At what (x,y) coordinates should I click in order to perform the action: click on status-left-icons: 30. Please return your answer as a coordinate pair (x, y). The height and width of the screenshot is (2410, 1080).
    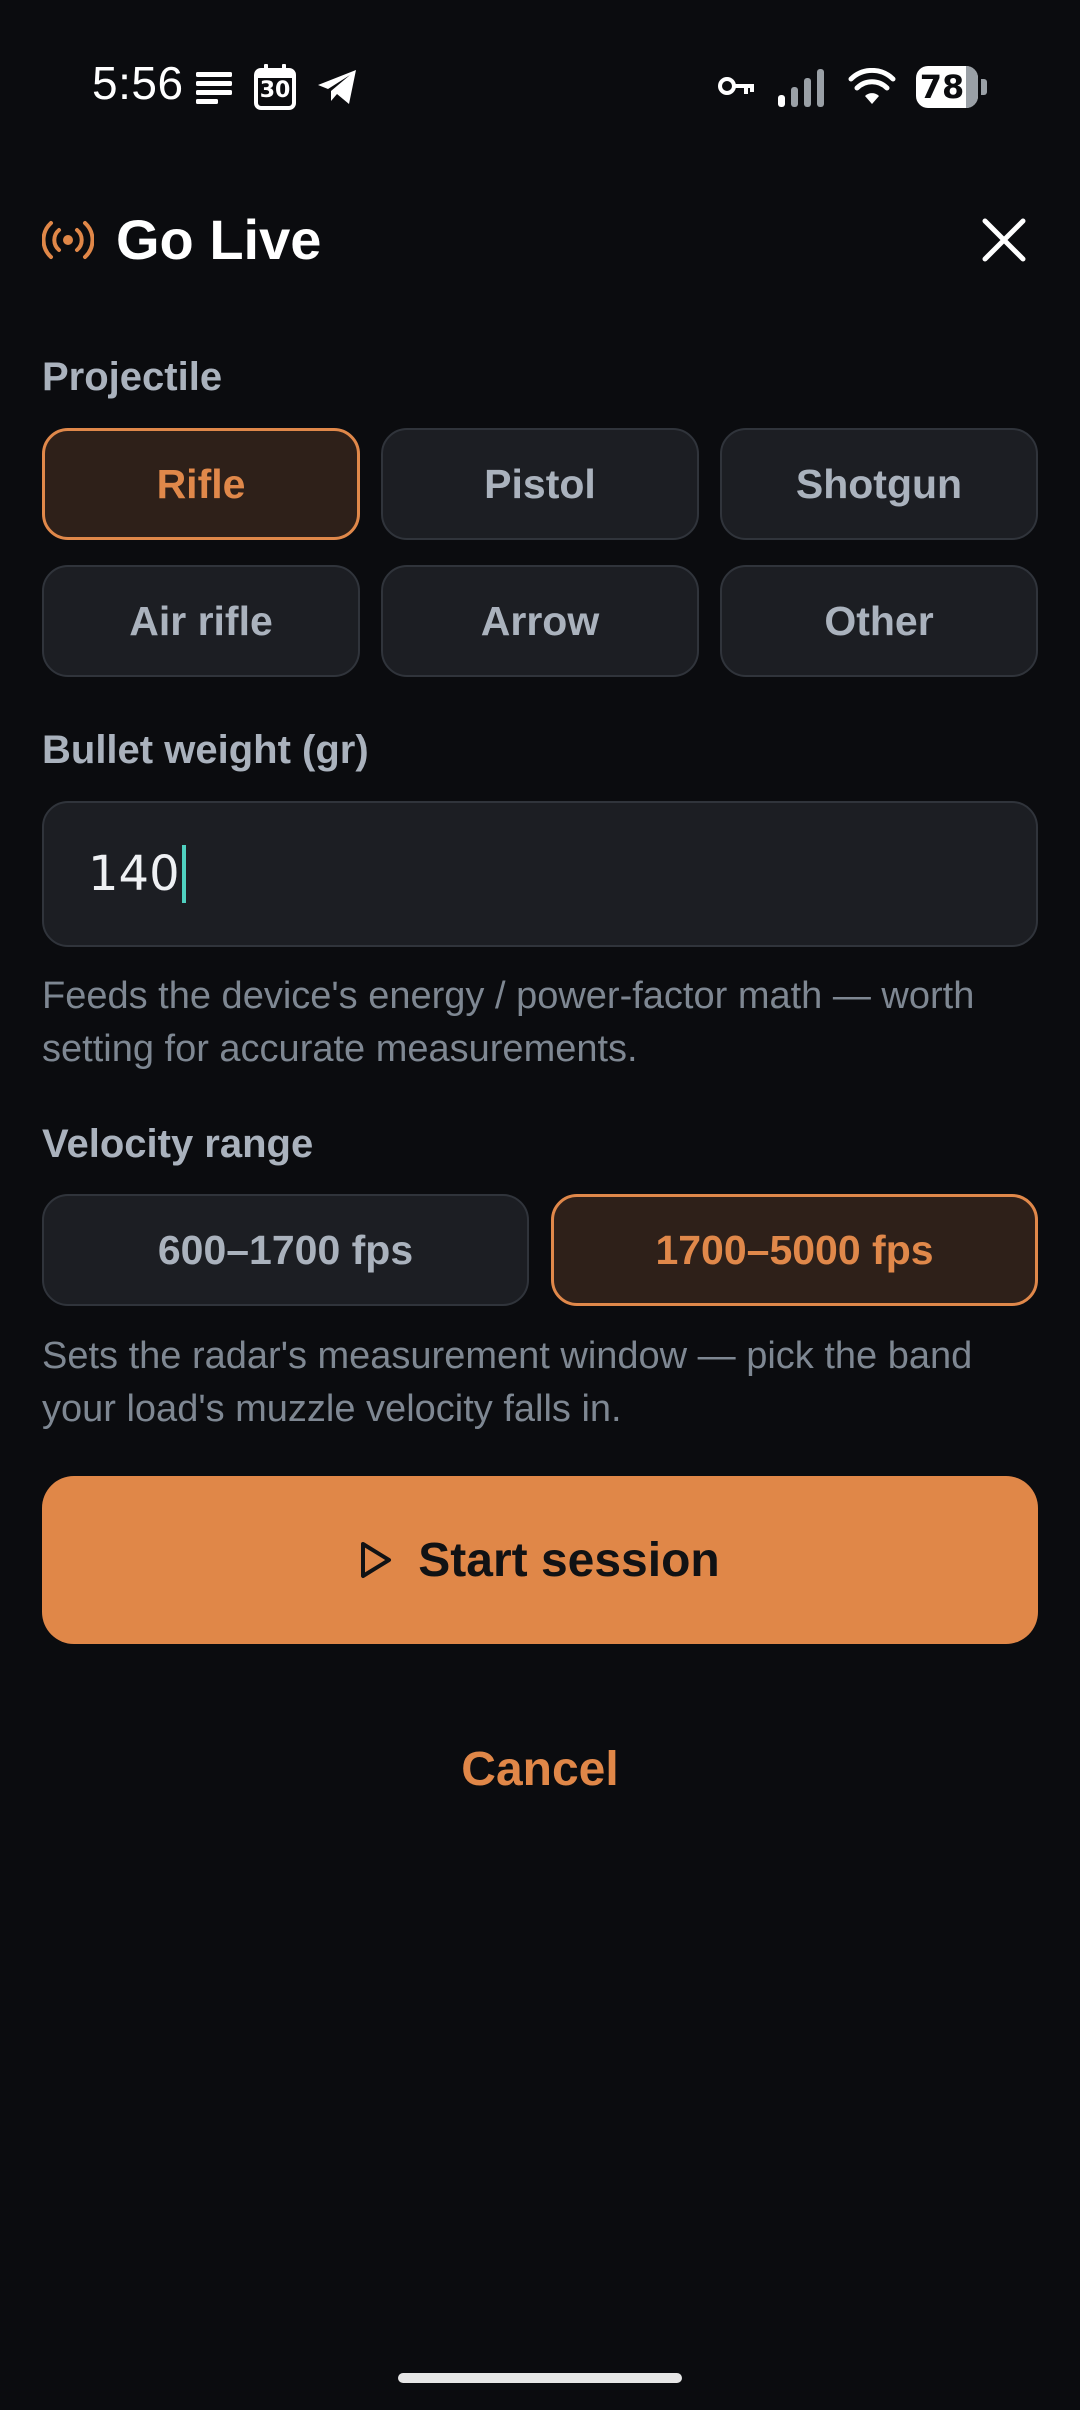
    Looking at the image, I should click on (277, 87).